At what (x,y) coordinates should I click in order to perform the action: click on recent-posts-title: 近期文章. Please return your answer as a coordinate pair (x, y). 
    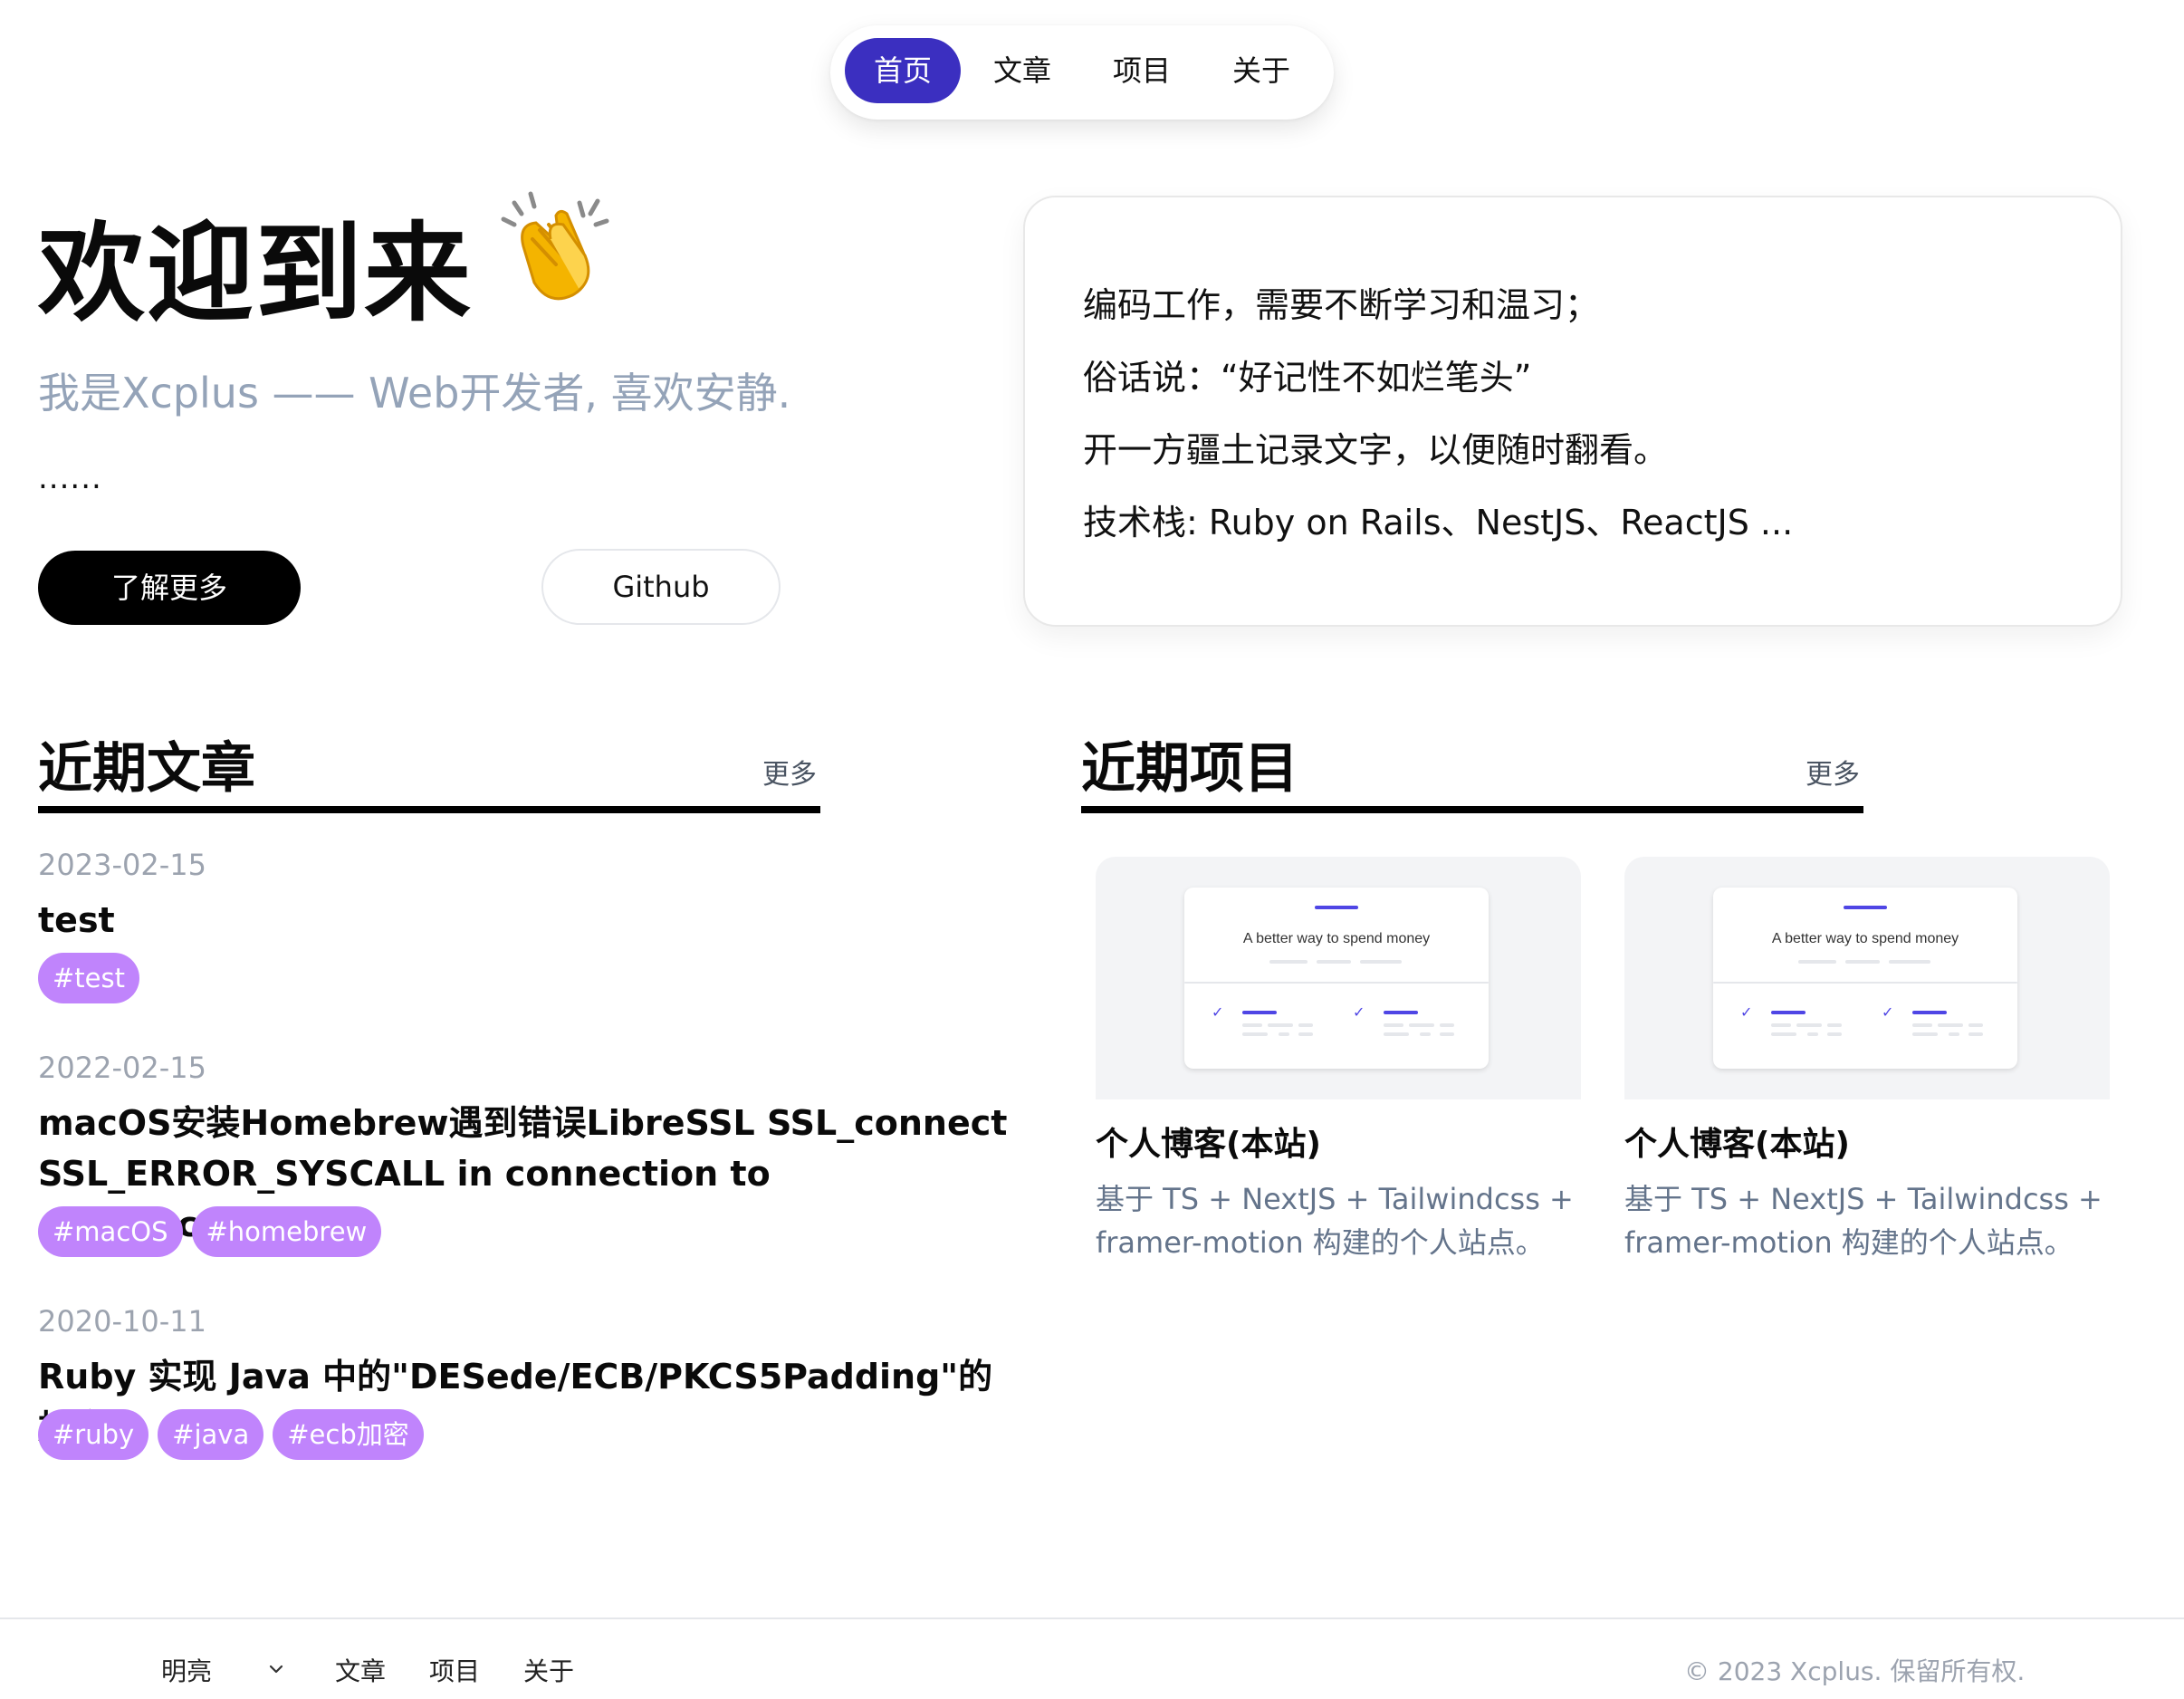
    Looking at the image, I should click on (146, 769).